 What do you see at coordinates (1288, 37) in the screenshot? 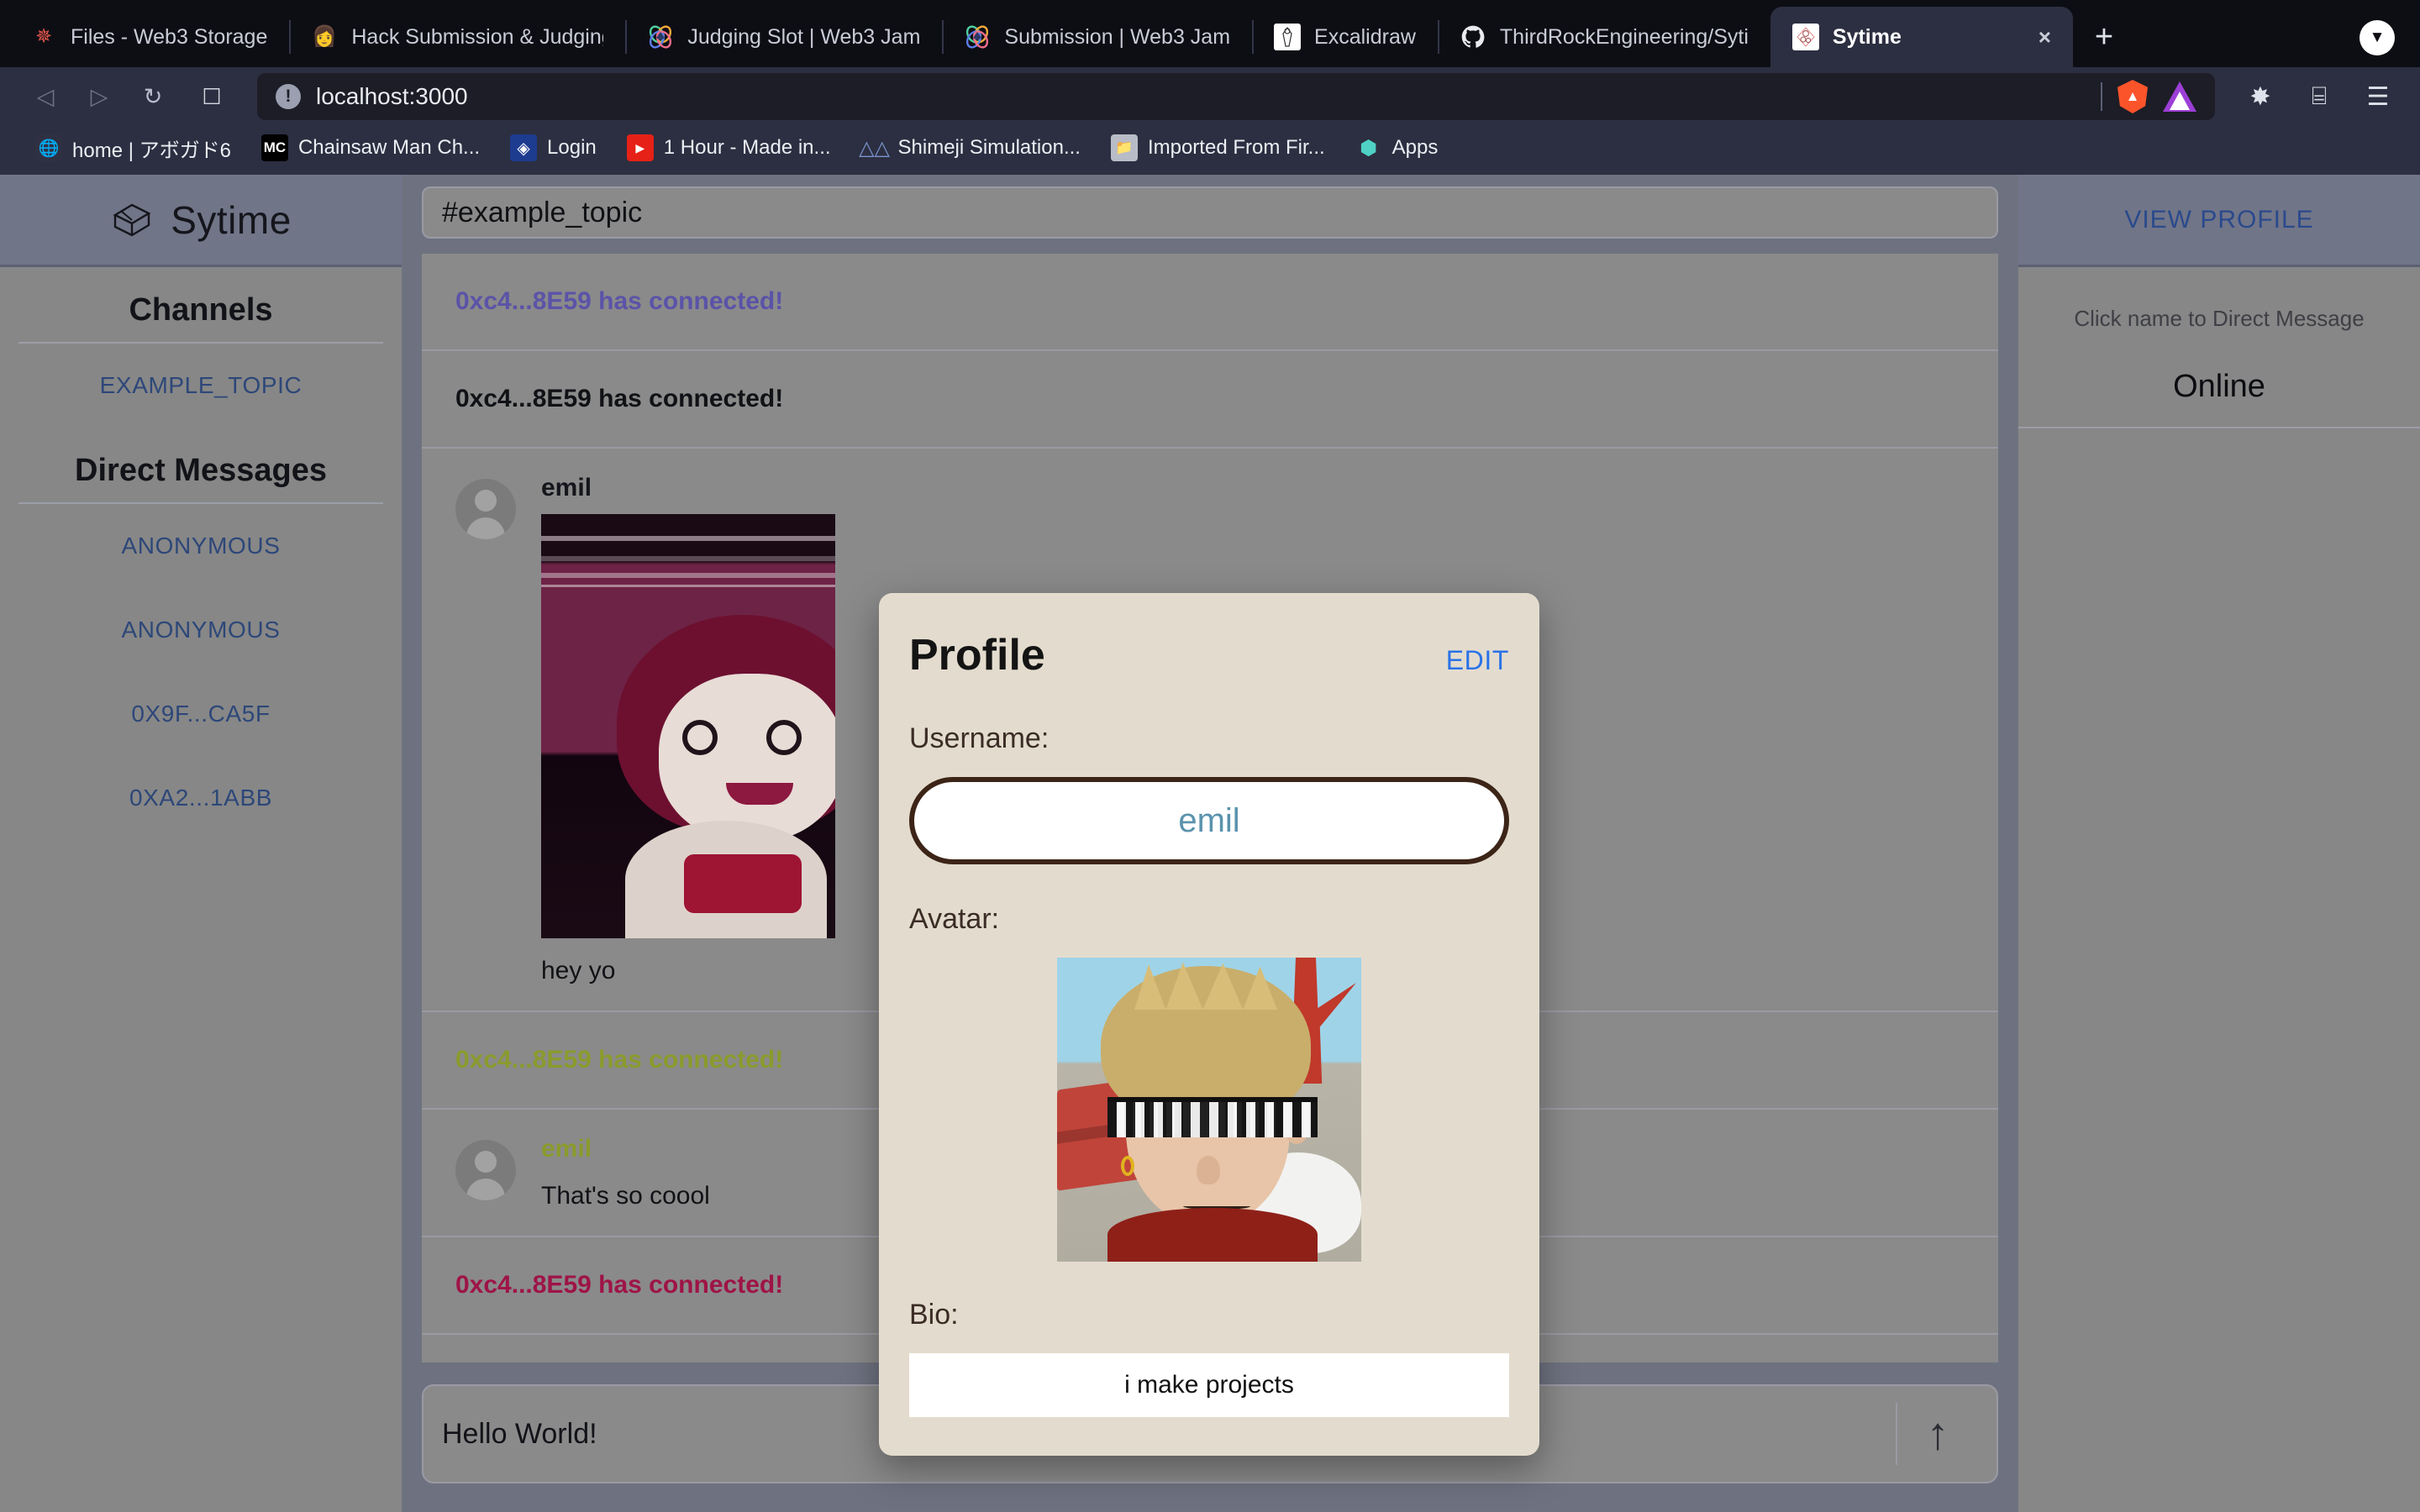
I see `excalidraw-icon` at bounding box center [1288, 37].